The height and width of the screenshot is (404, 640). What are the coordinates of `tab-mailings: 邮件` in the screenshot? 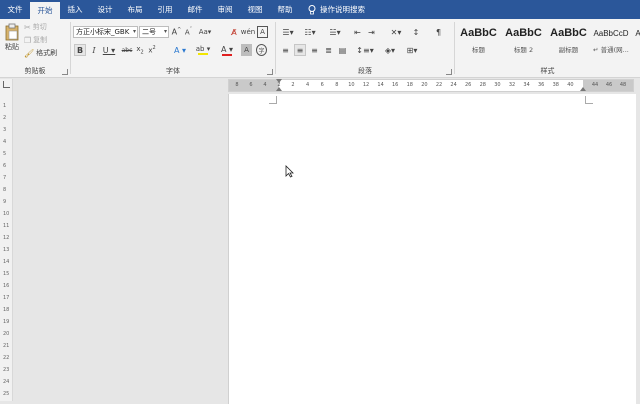 It's located at (195, 9).